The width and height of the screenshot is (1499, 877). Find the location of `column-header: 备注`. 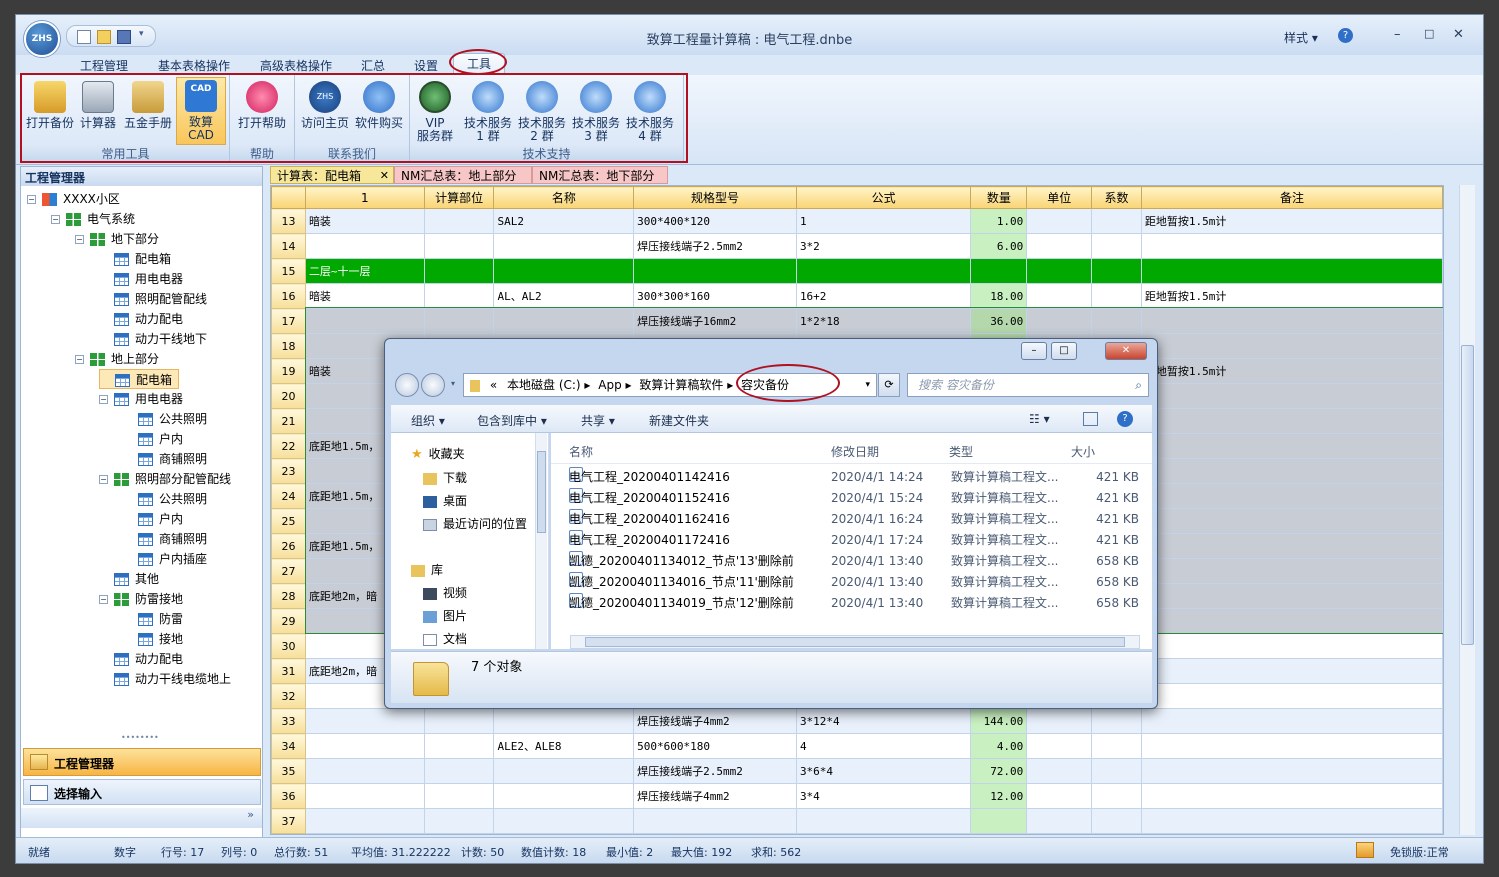

column-header: 备注 is located at coordinates (1291, 197).